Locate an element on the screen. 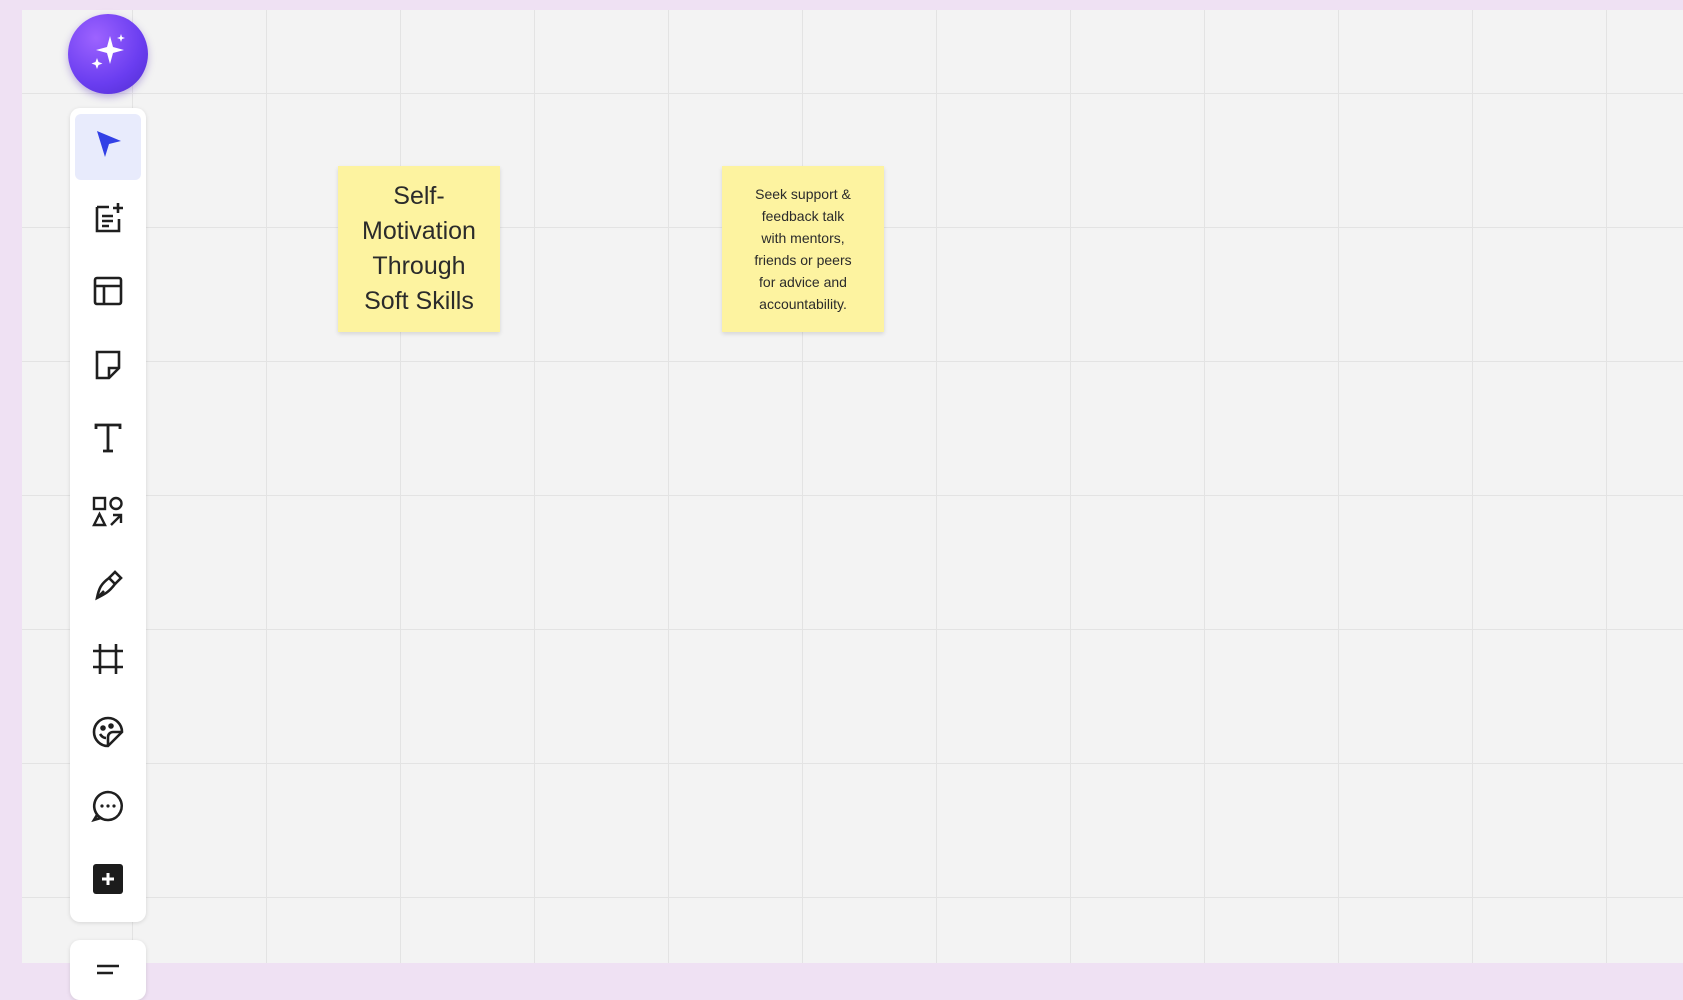  sticky-note-icon is located at coordinates (108, 367).